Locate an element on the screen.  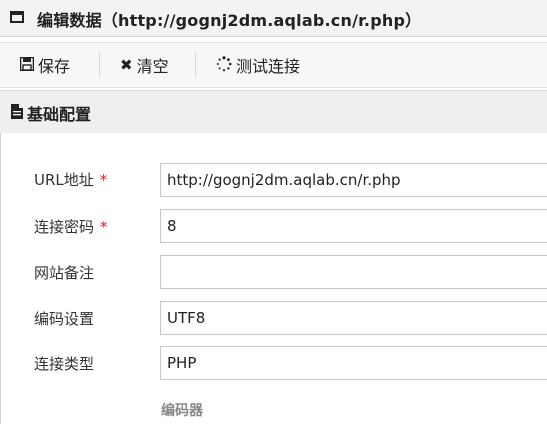
test-connection-label: 测试连接 is located at coordinates (268, 66).